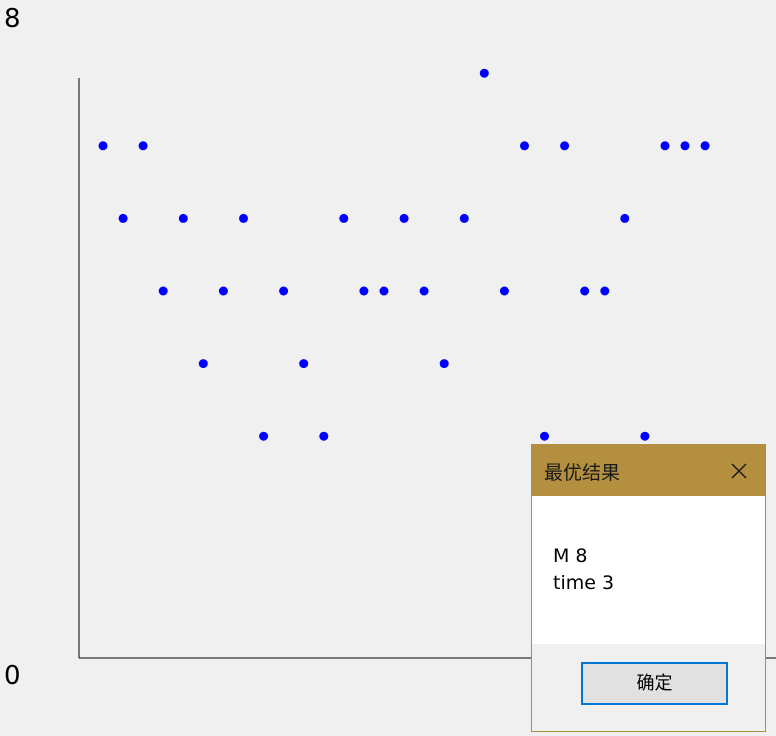 This screenshot has height=736, width=776. I want to click on close-button, so click(739, 471).